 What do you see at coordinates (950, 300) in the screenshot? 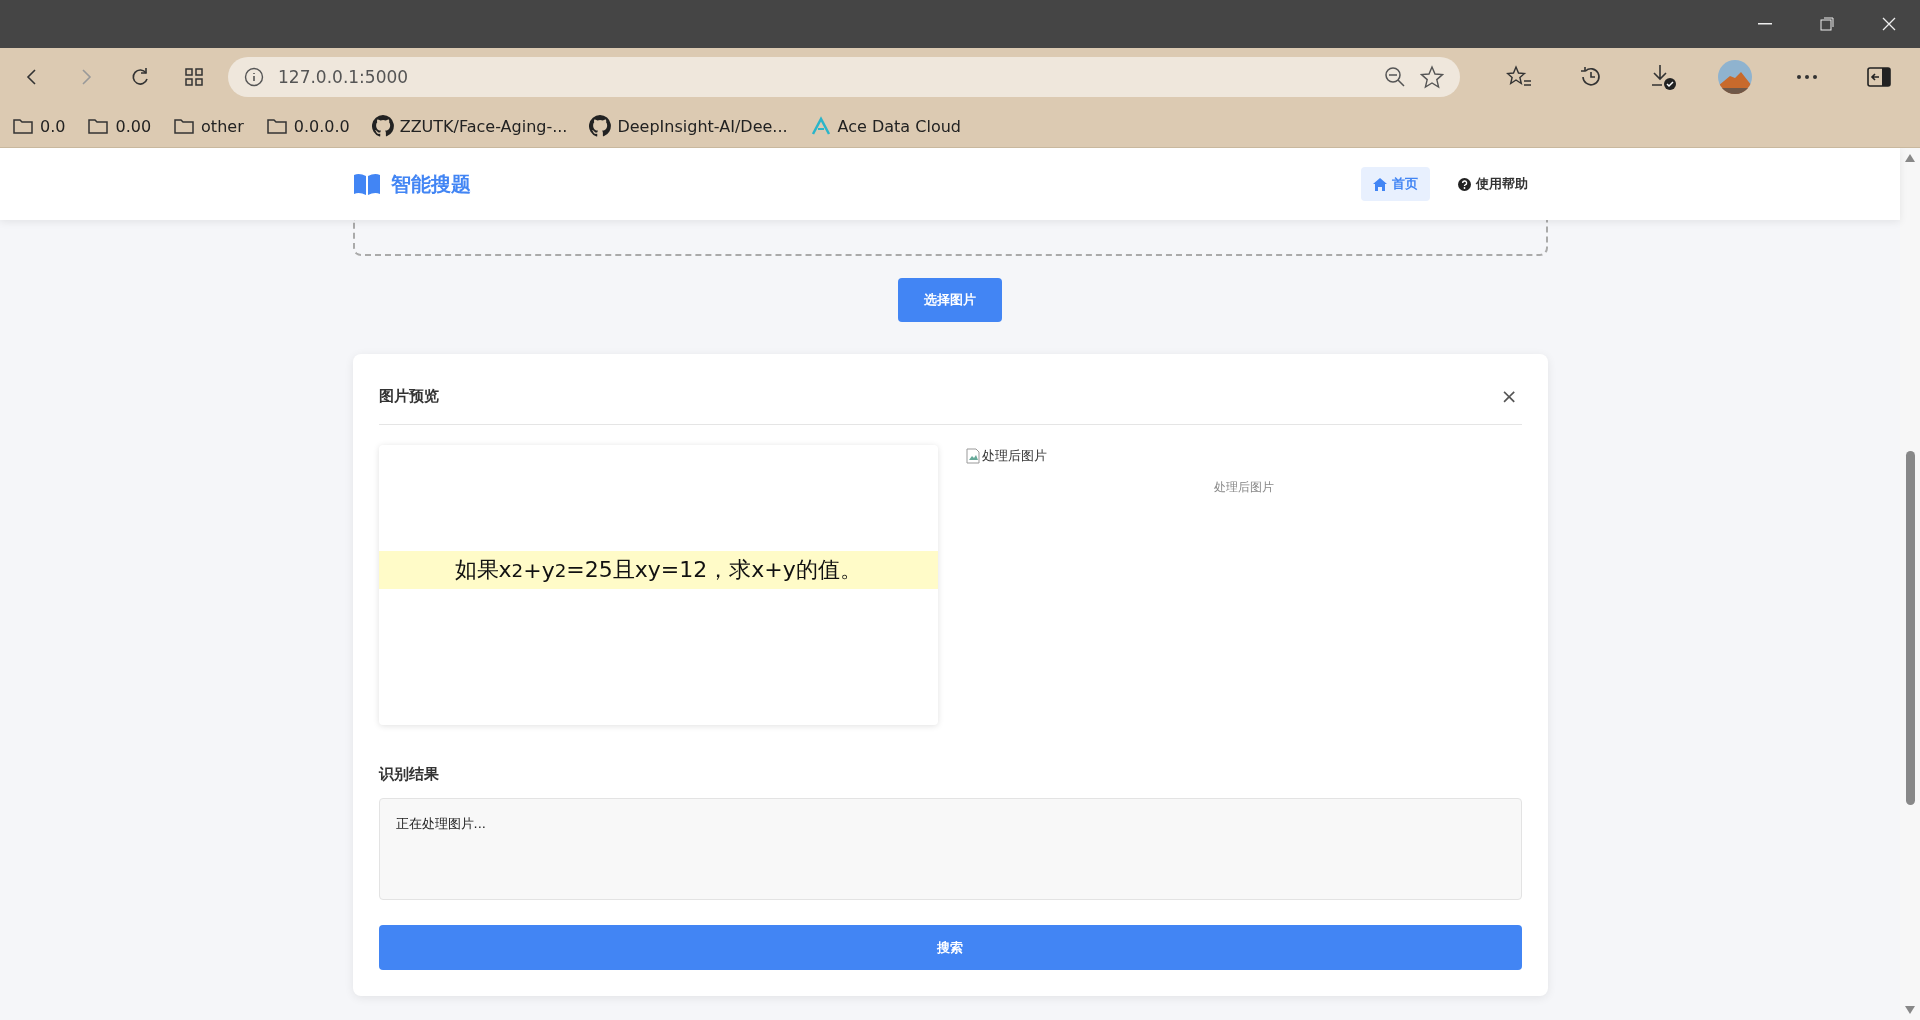
I see `select-image-button: 选择图片` at bounding box center [950, 300].